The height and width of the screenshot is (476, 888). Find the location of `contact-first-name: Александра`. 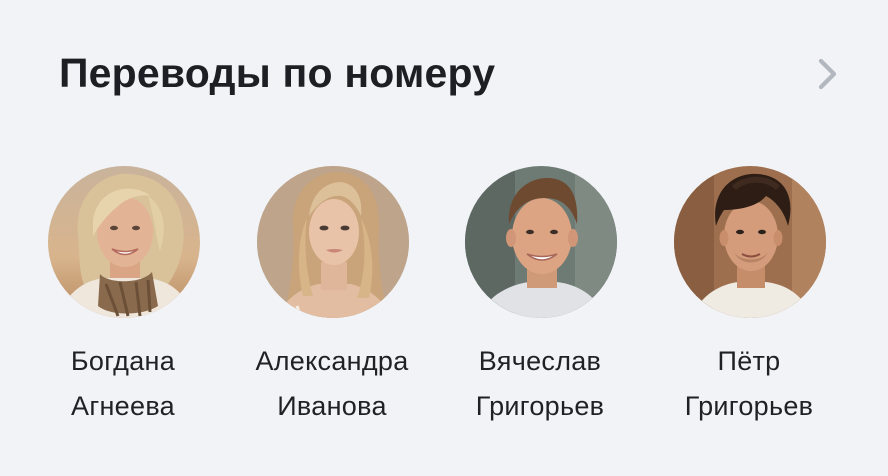

contact-first-name: Александра is located at coordinates (332, 361).